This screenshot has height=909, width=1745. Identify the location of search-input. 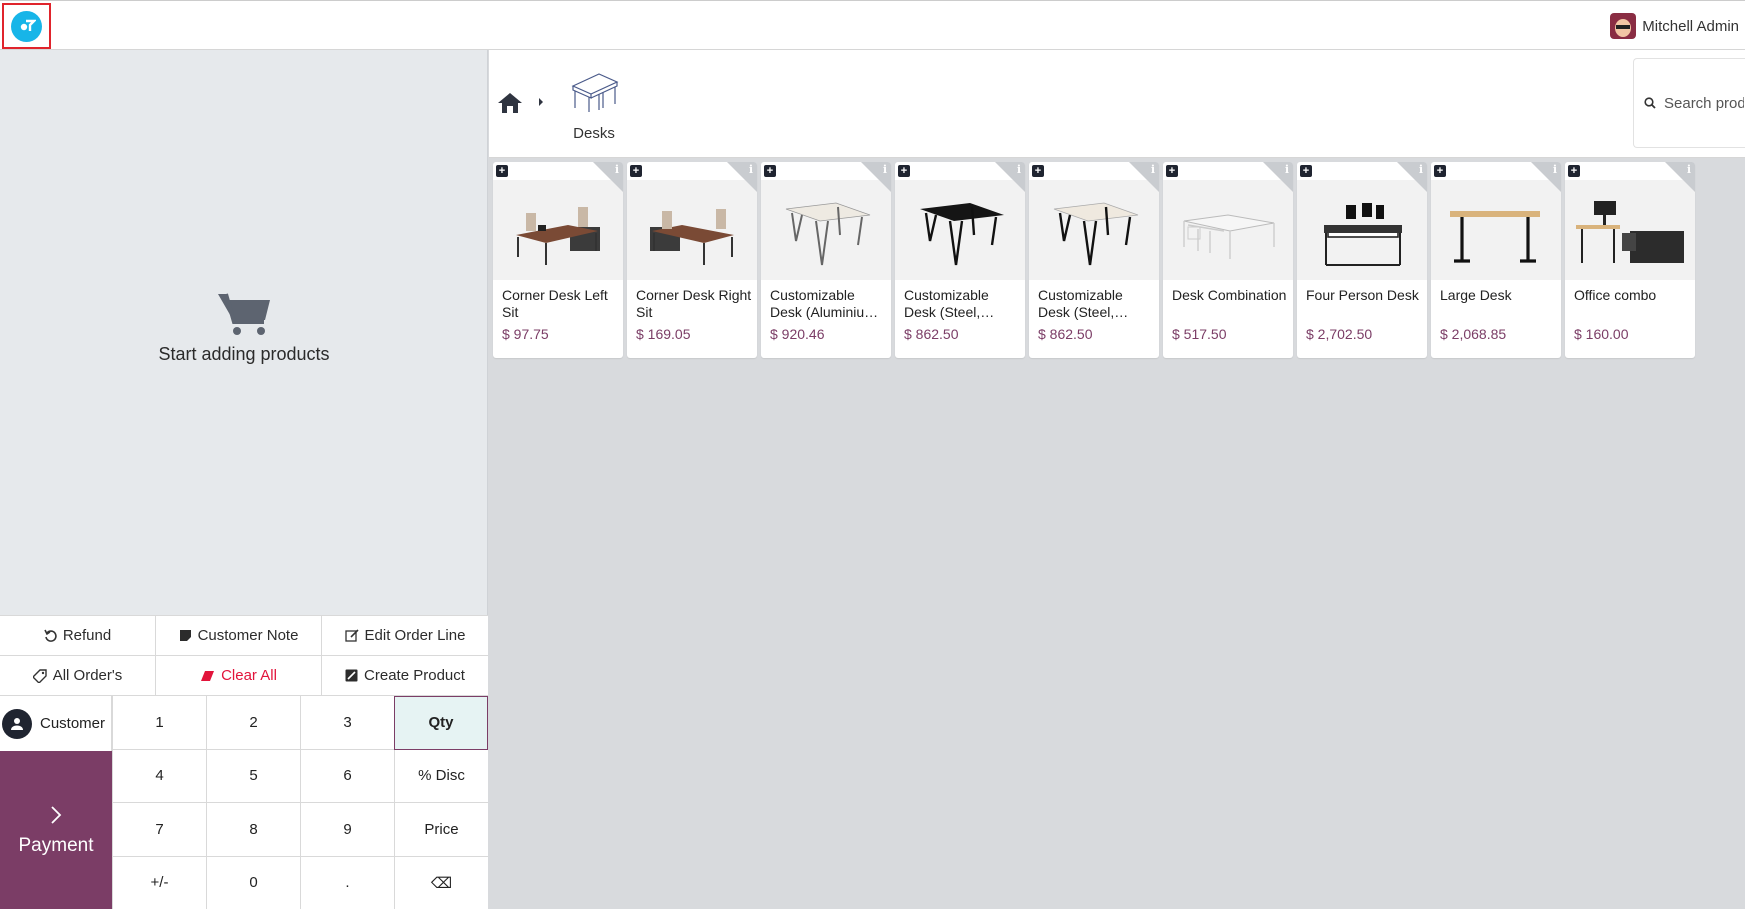
(1704, 103).